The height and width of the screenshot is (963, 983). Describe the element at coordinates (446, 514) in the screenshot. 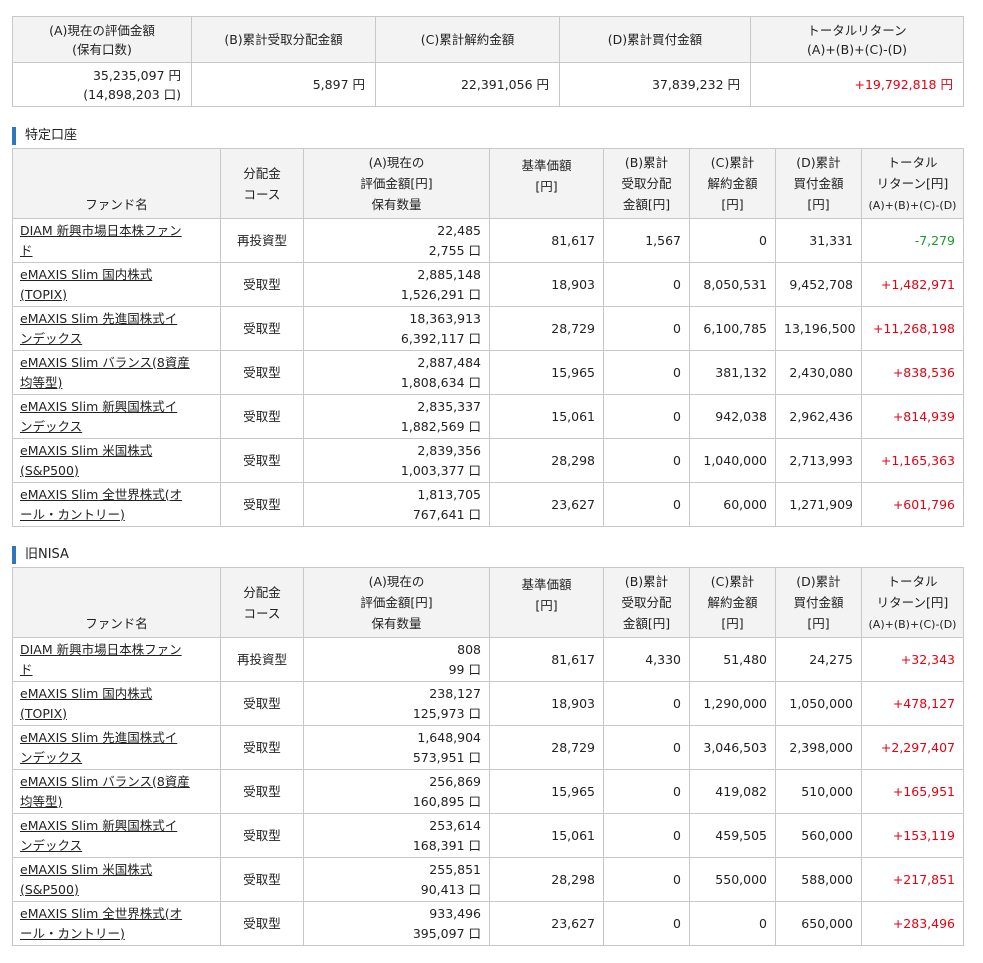

I see `holding-units: 767,641 口` at that location.